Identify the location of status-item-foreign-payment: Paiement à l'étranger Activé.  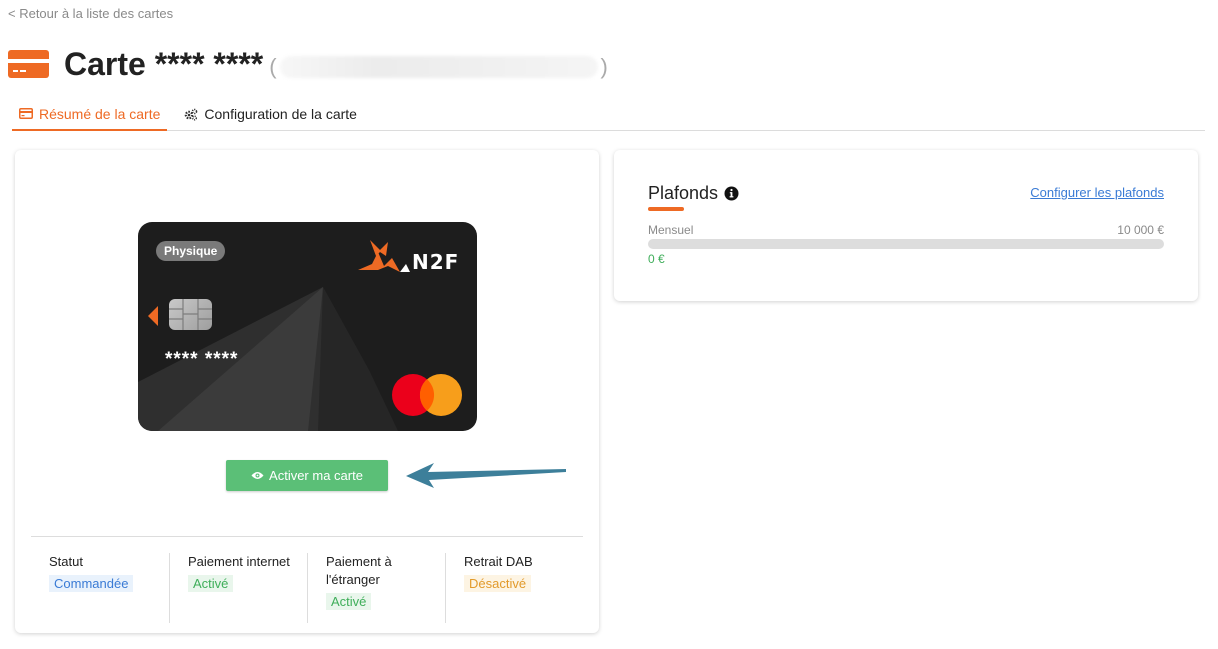
(376, 588).